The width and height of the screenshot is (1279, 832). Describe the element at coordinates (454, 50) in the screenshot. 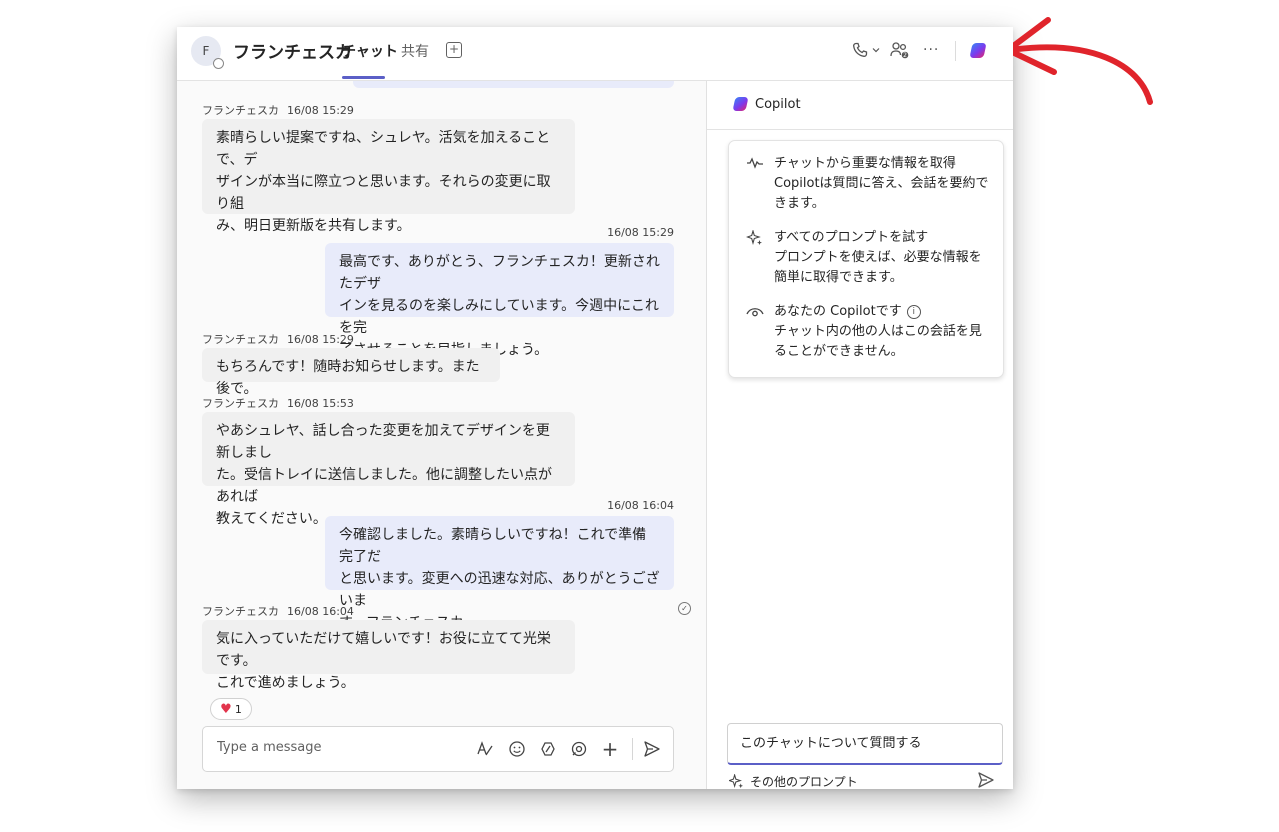

I see `add-tab-button: +` at that location.